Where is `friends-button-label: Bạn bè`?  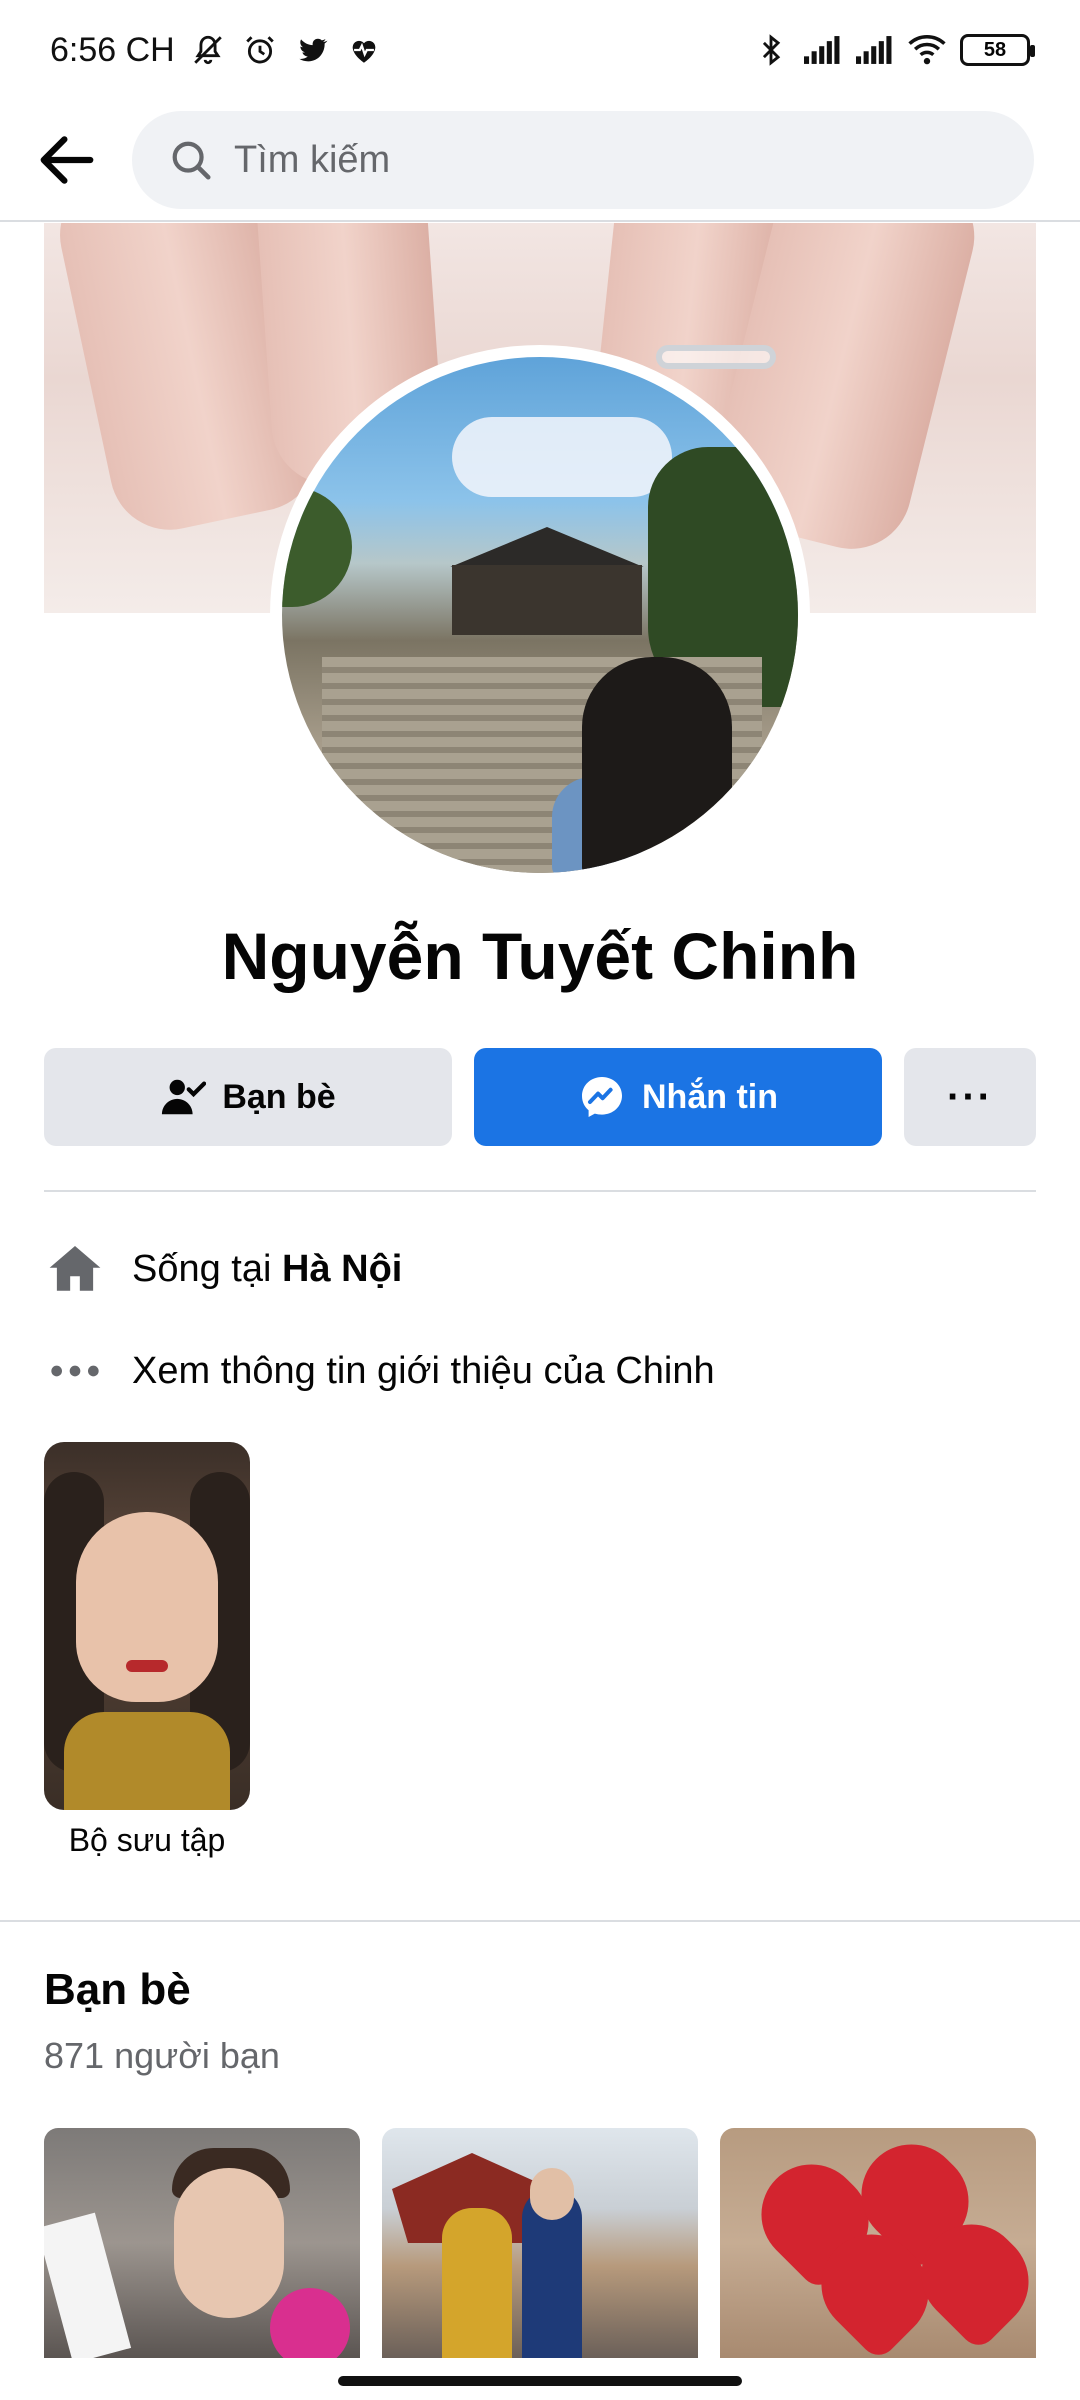 friends-button-label: Bạn bè is located at coordinates (279, 1096).